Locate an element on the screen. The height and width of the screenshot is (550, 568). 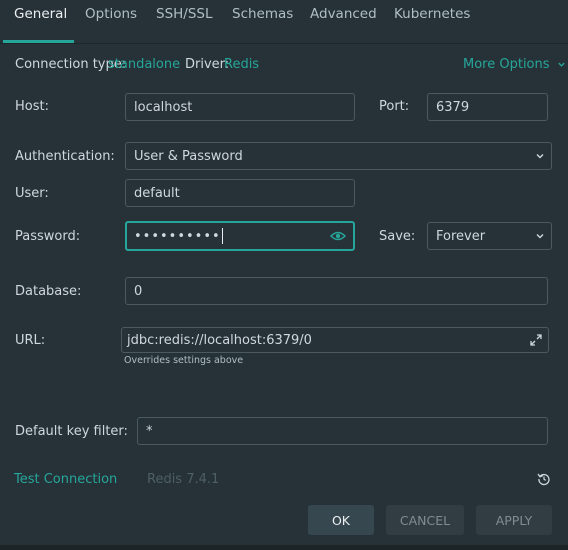
cancel-button: CANCEL is located at coordinates (425, 520).